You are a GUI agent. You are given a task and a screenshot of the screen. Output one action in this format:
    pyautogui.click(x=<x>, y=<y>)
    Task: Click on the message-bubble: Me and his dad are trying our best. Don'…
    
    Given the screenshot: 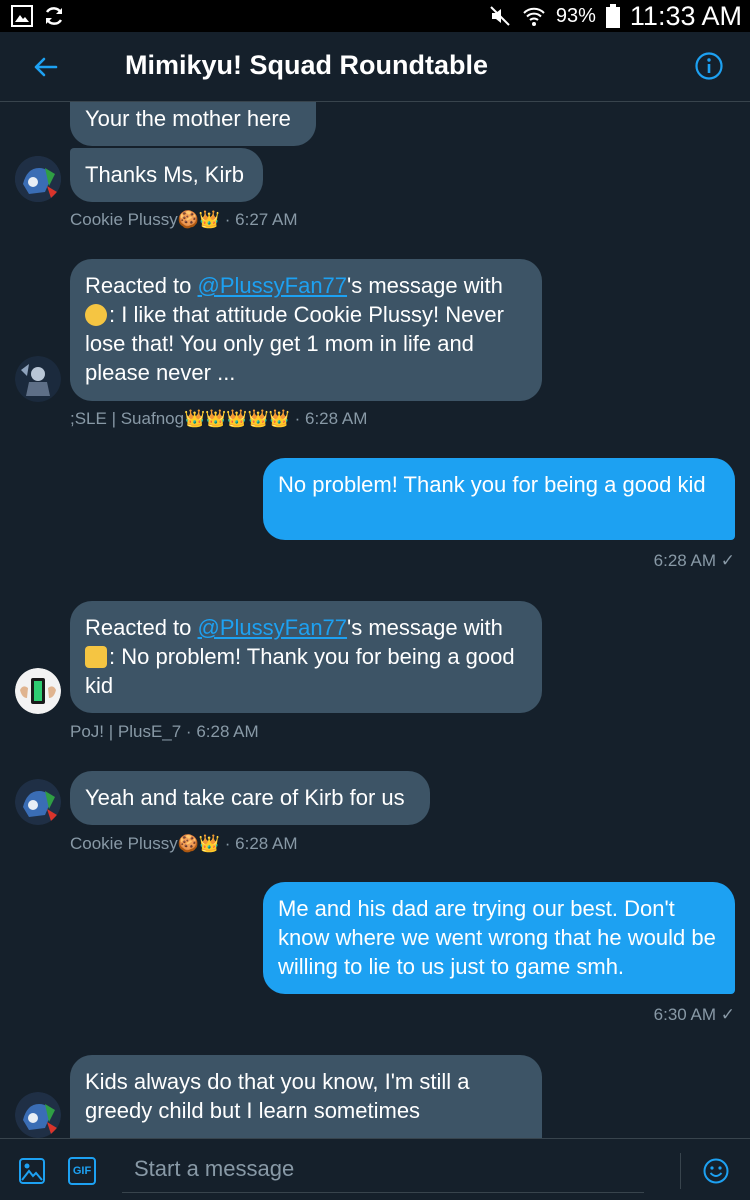 What is the action you would take?
    pyautogui.click(x=499, y=938)
    